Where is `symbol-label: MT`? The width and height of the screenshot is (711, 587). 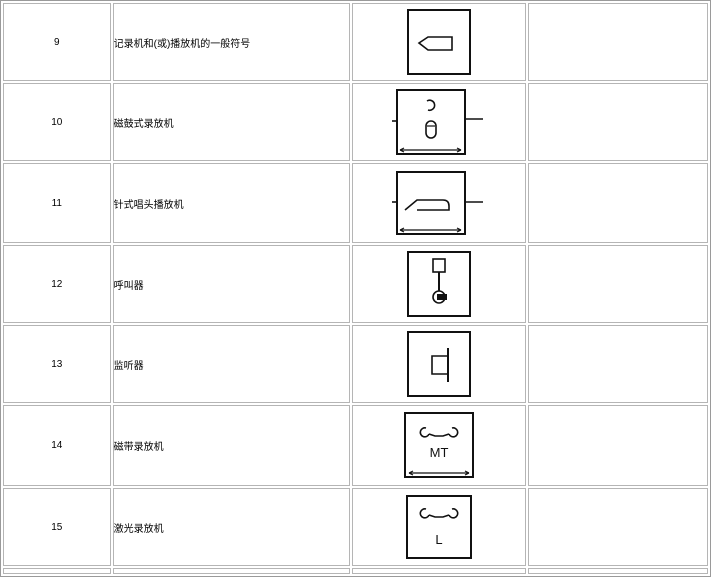
symbol-label: MT is located at coordinates (439, 452).